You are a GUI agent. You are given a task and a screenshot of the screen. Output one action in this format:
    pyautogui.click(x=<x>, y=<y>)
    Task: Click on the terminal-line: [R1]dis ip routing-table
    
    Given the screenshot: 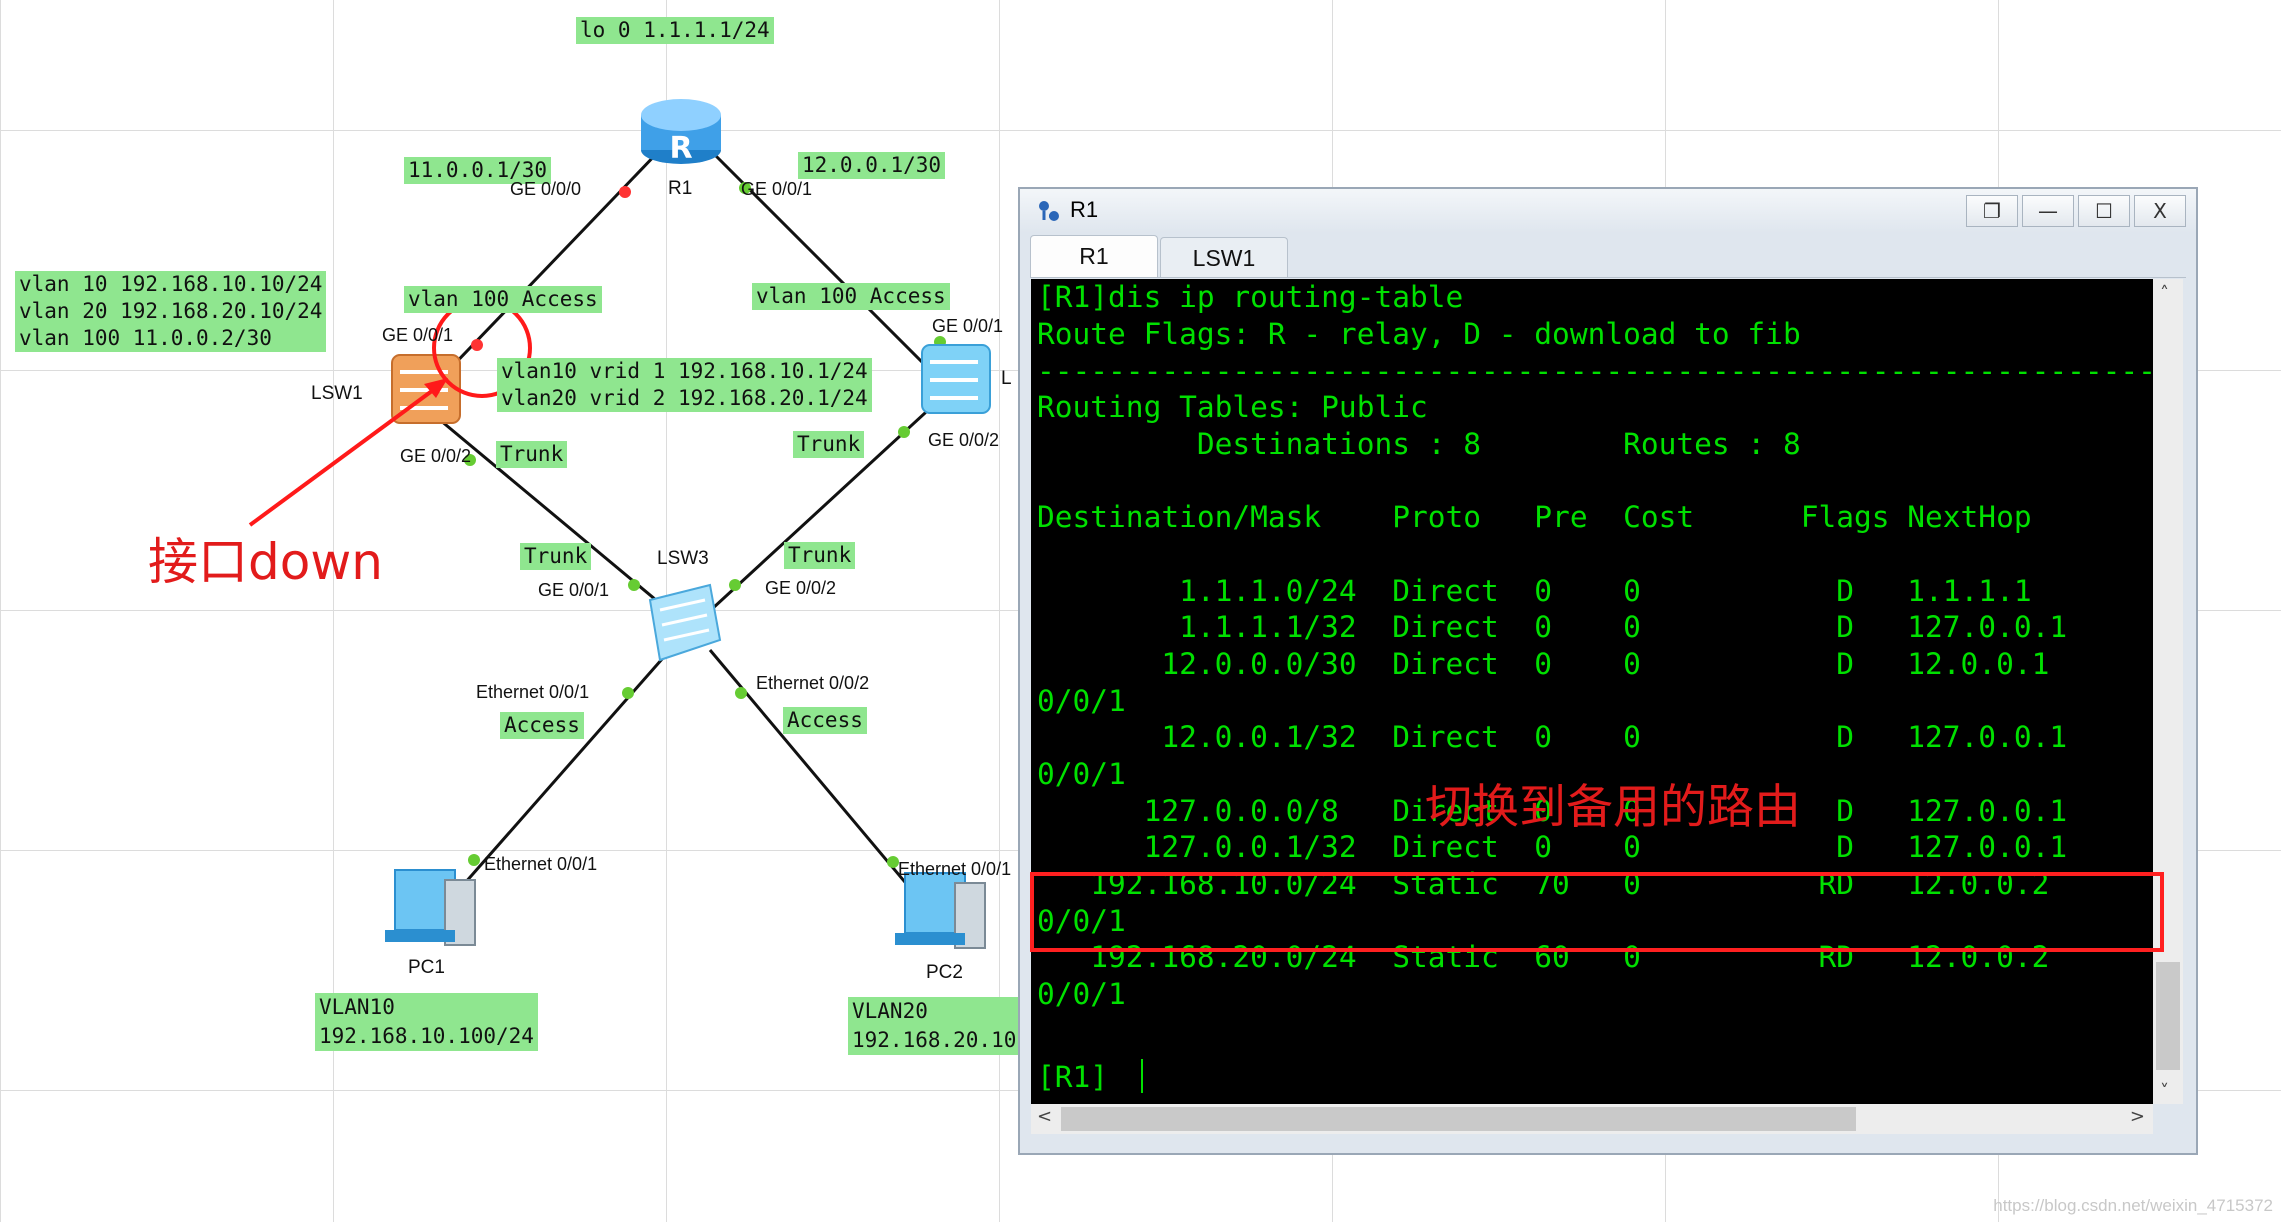 What is the action you would take?
    pyautogui.click(x=1250, y=297)
    